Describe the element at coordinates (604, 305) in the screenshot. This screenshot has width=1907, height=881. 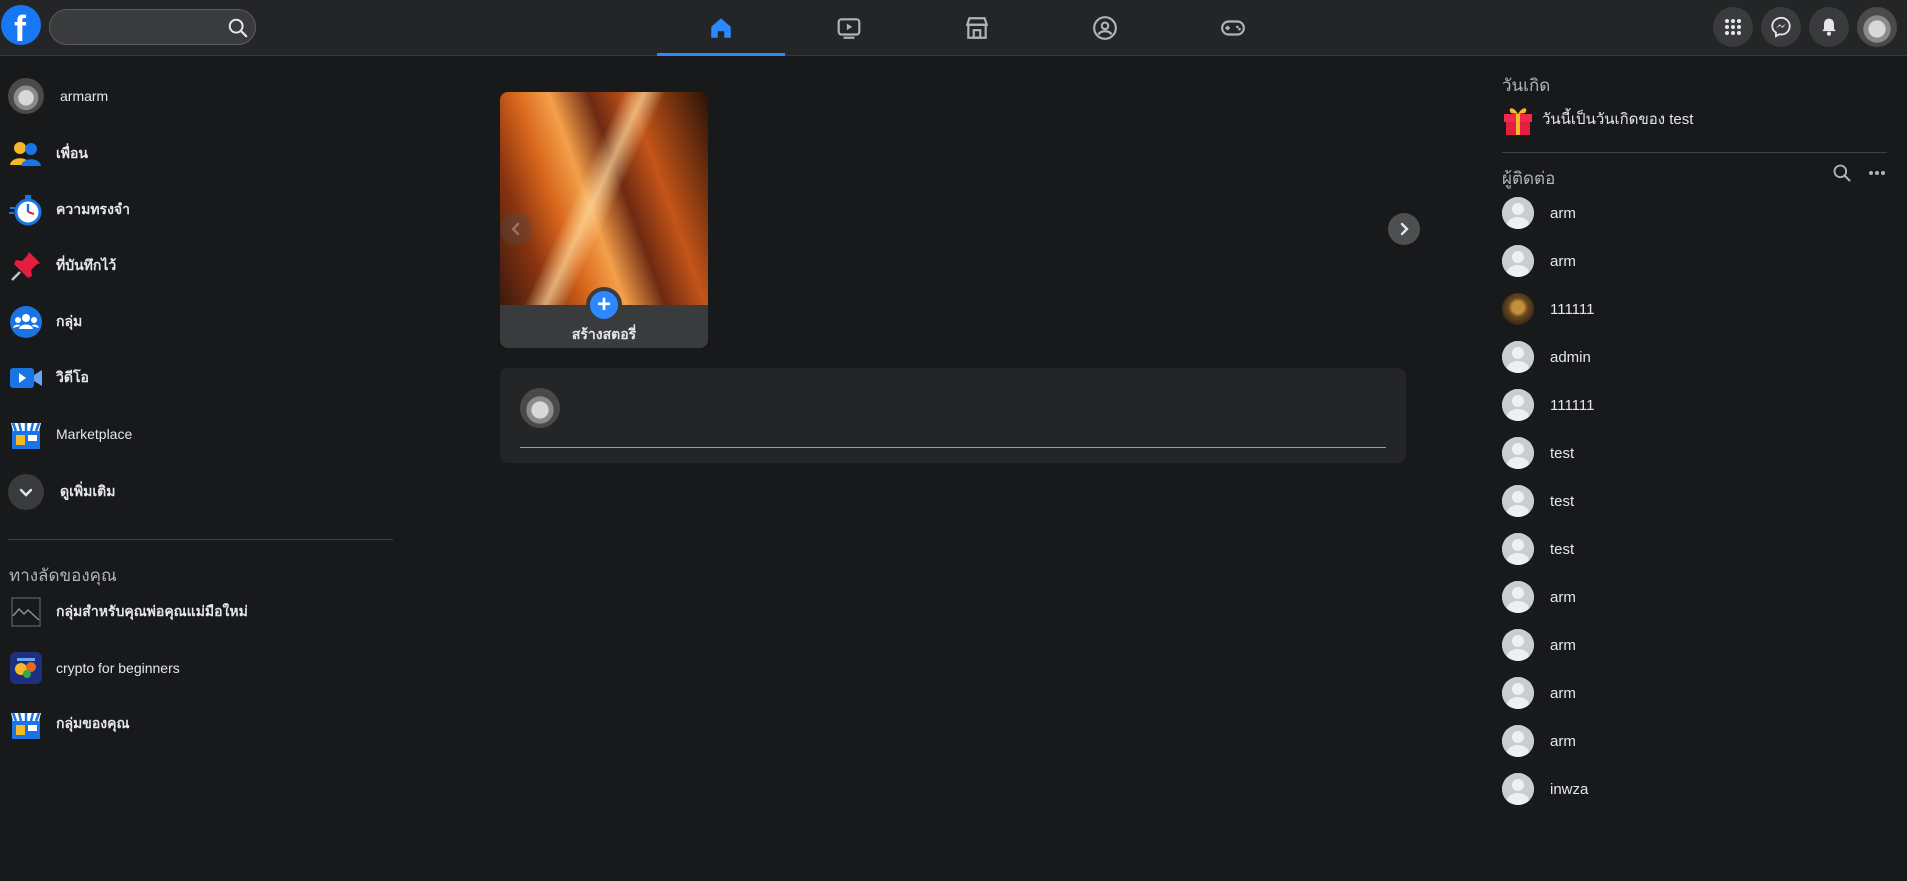
I see `plus-icon: +` at that location.